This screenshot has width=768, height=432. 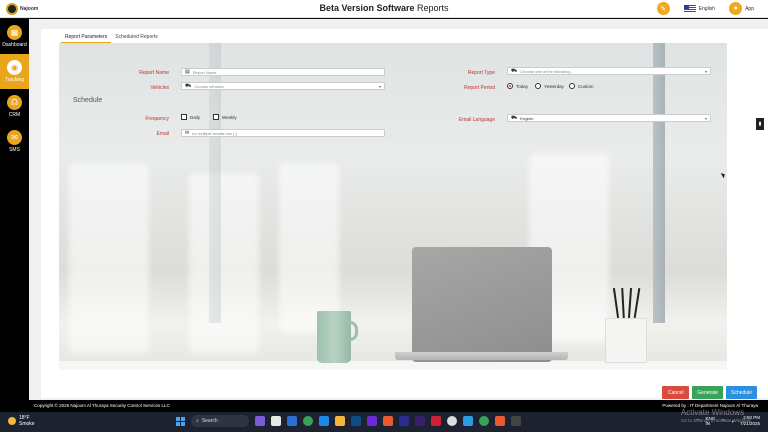 What do you see at coordinates (14, 106) in the screenshot?
I see `sidebar-item-crm: ☊ CRM` at bounding box center [14, 106].